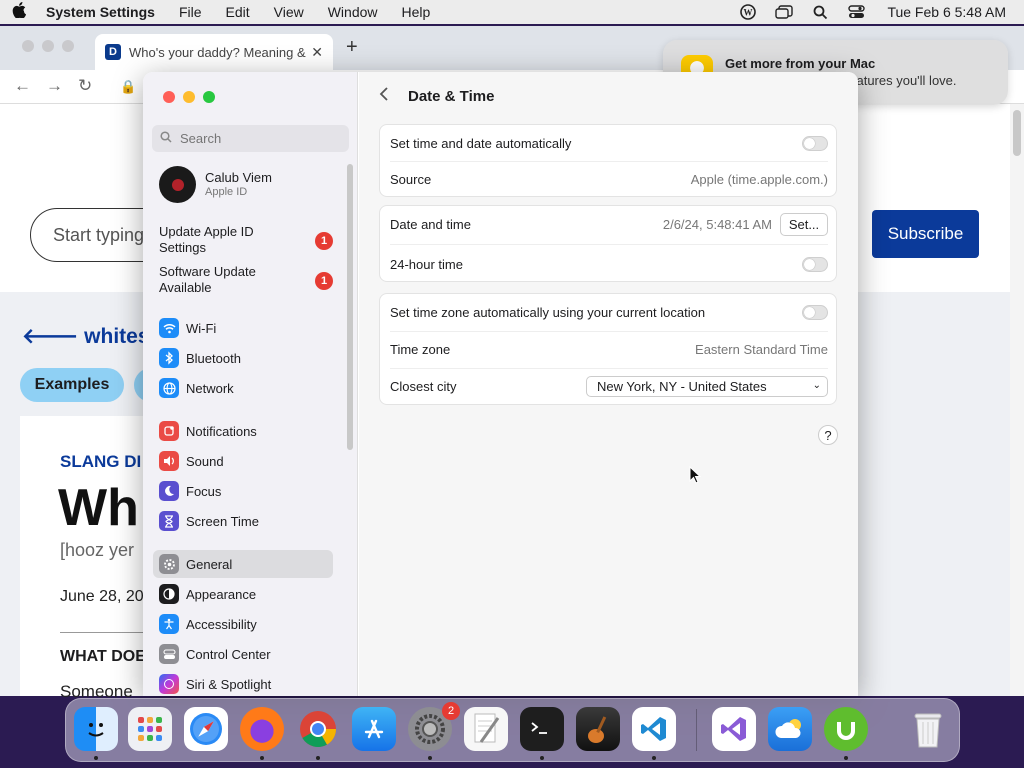 The width and height of the screenshot is (1024, 768). Describe the element at coordinates (759, 179) in the screenshot. I see `source-value: Apple (time.apple.com.)` at that location.